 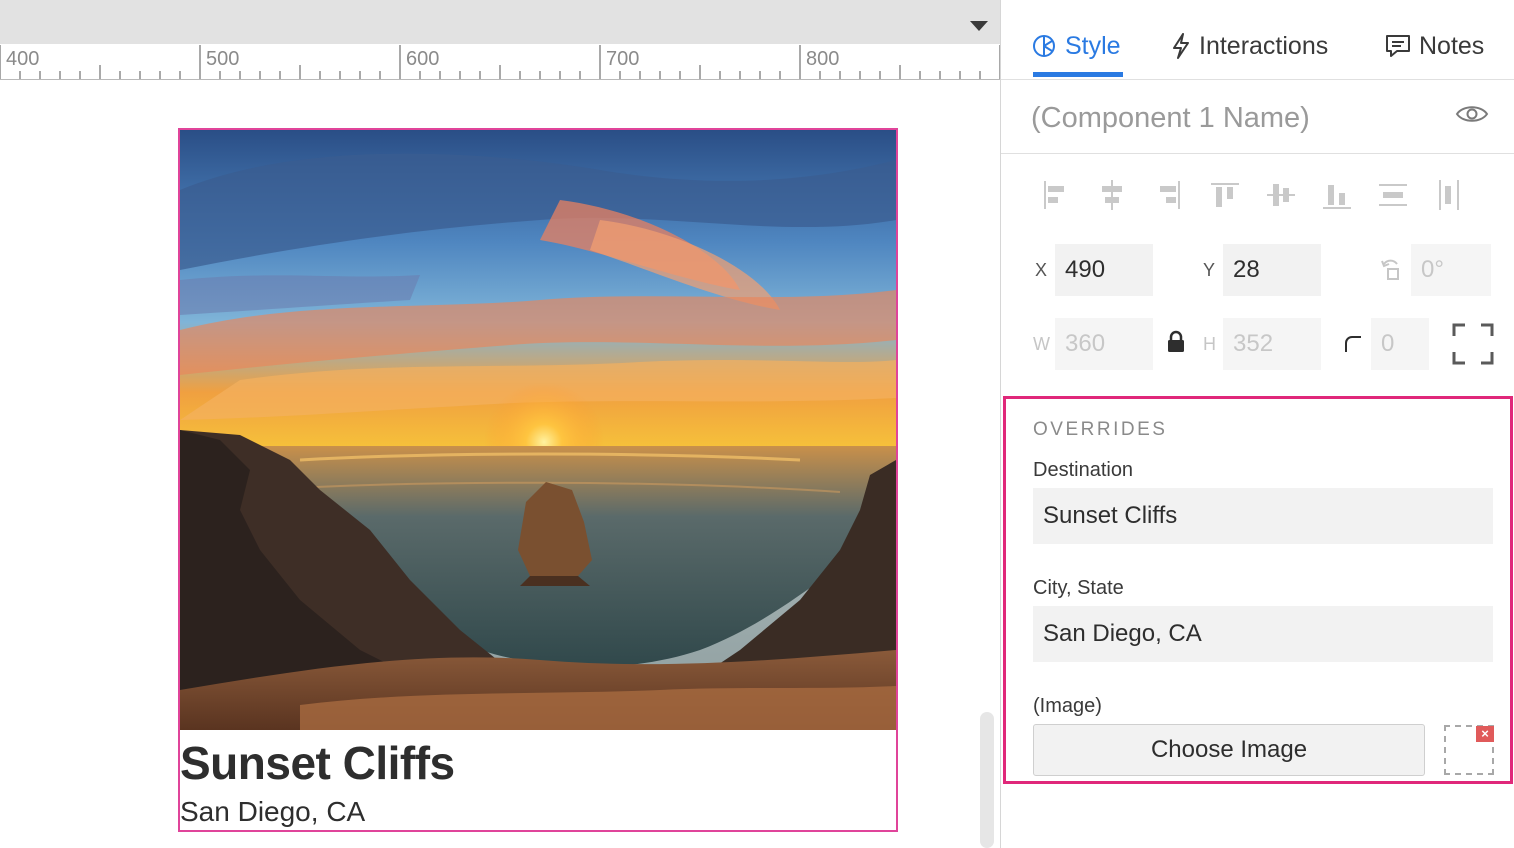 What do you see at coordinates (1041, 344) in the screenshot?
I see `w-label: W` at bounding box center [1041, 344].